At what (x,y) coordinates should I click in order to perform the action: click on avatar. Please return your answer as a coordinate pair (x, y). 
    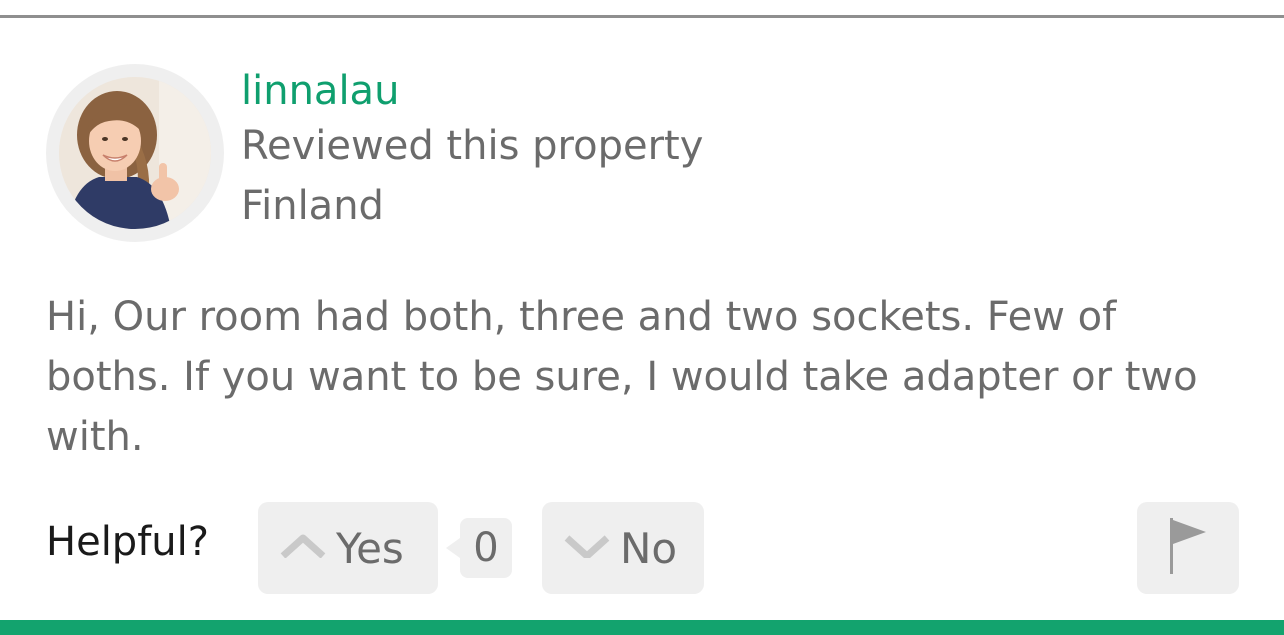
    Looking at the image, I should click on (135, 153).